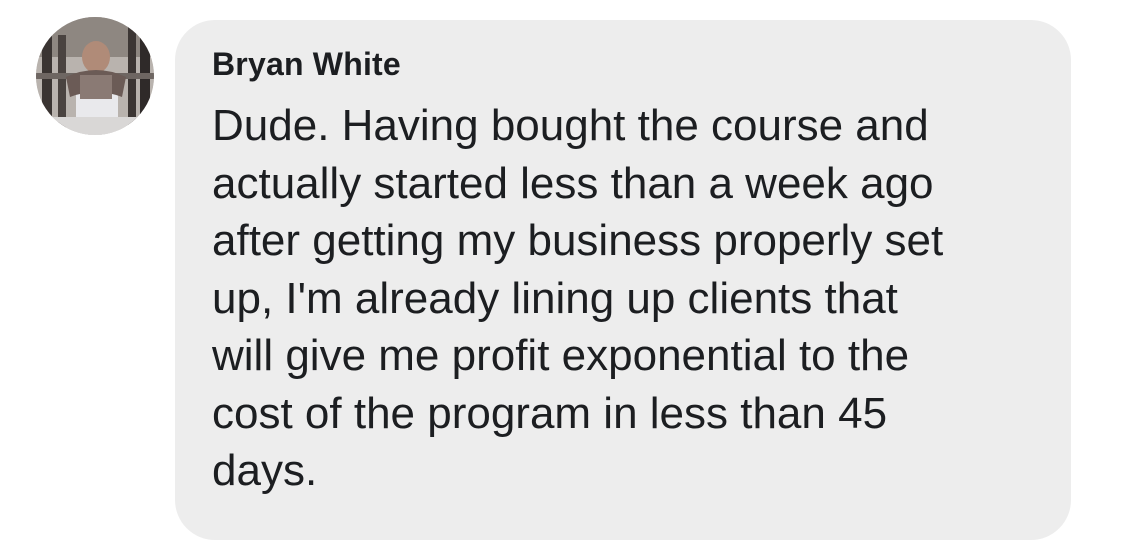 Image resolution: width=1125 pixels, height=540 pixels. What do you see at coordinates (573, 183) in the screenshot?
I see `comment-text-line: actually started less than a week ago` at bounding box center [573, 183].